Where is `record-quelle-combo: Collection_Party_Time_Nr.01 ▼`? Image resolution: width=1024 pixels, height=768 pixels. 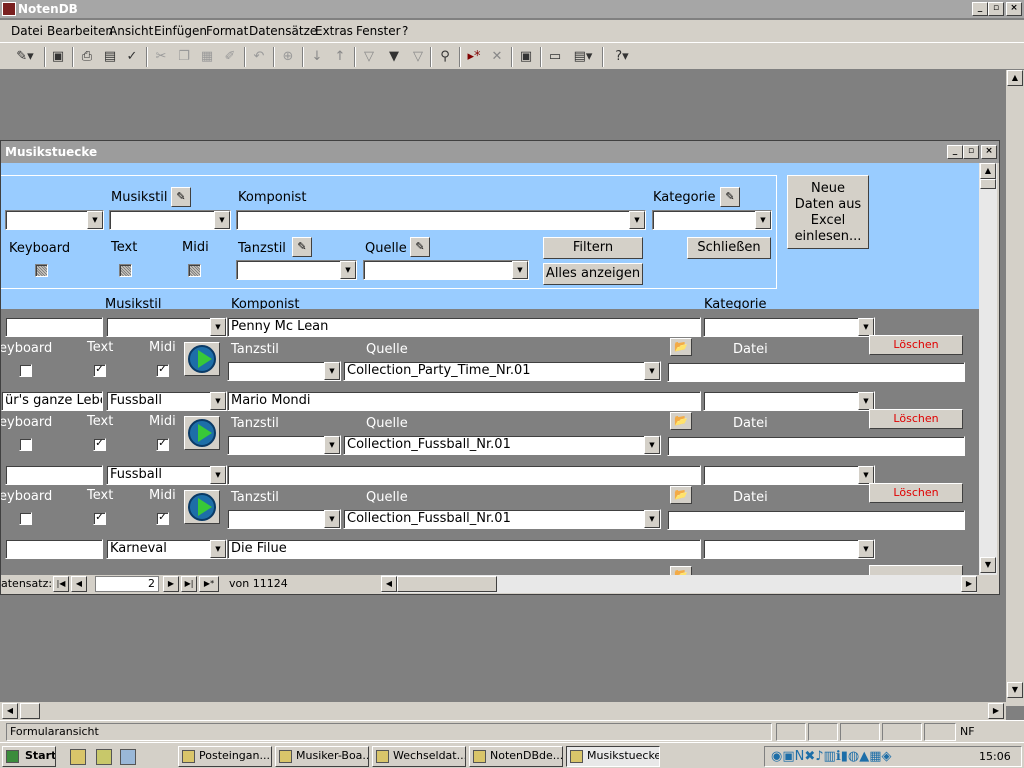 record-quelle-combo: Collection_Party_Time_Nr.01 ▼ is located at coordinates (502, 371).